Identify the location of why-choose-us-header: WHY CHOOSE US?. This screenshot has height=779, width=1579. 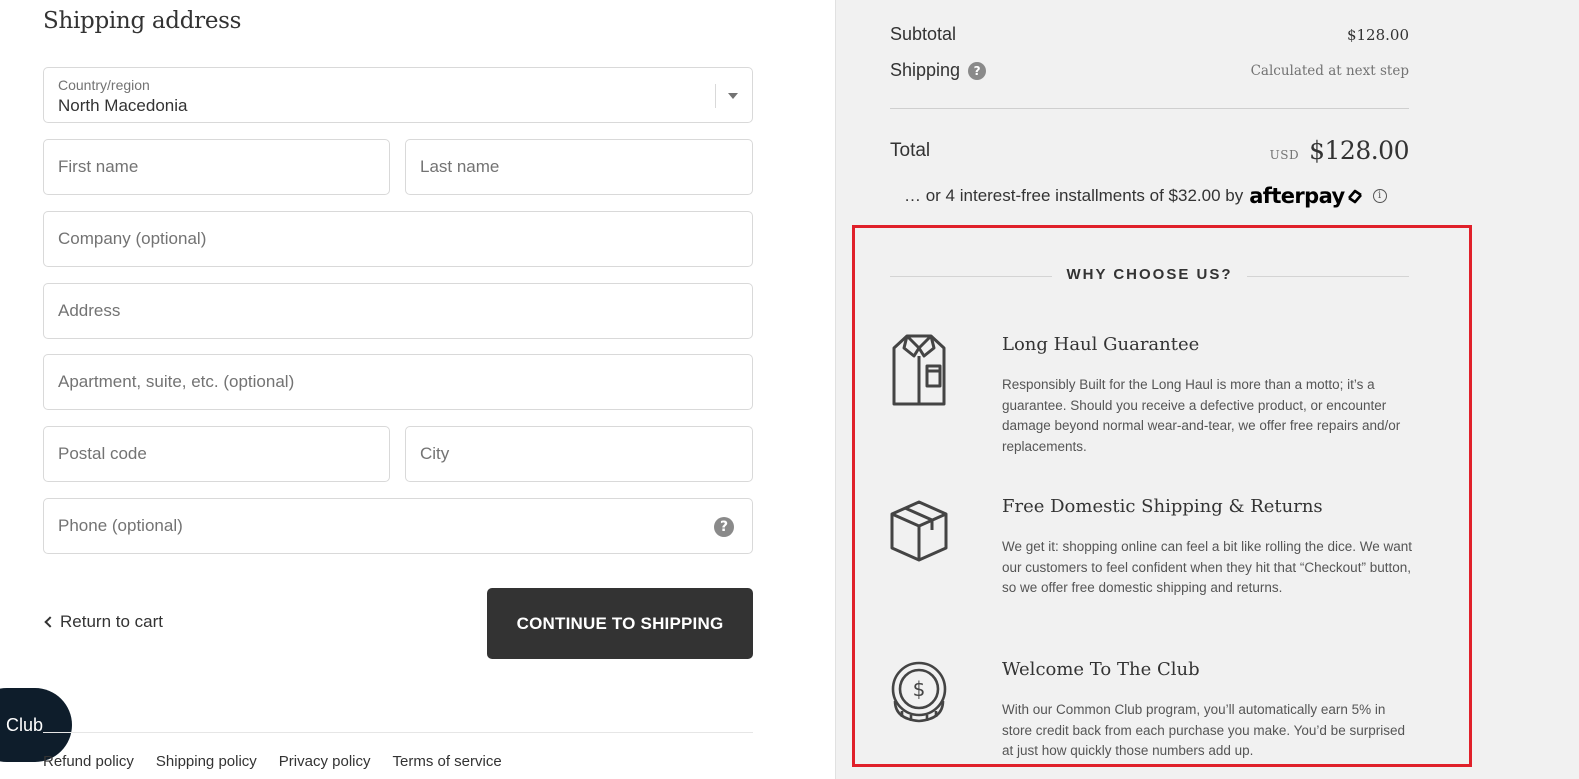
(1149, 276).